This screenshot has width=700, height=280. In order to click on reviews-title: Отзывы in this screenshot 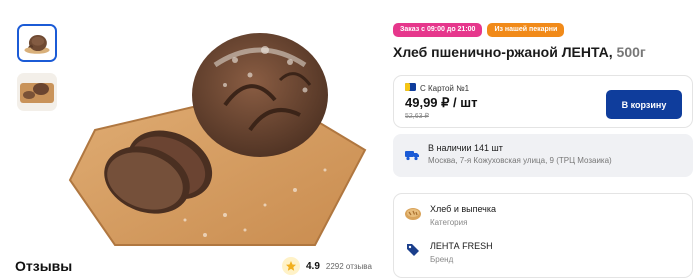, I will do `click(44, 266)`.